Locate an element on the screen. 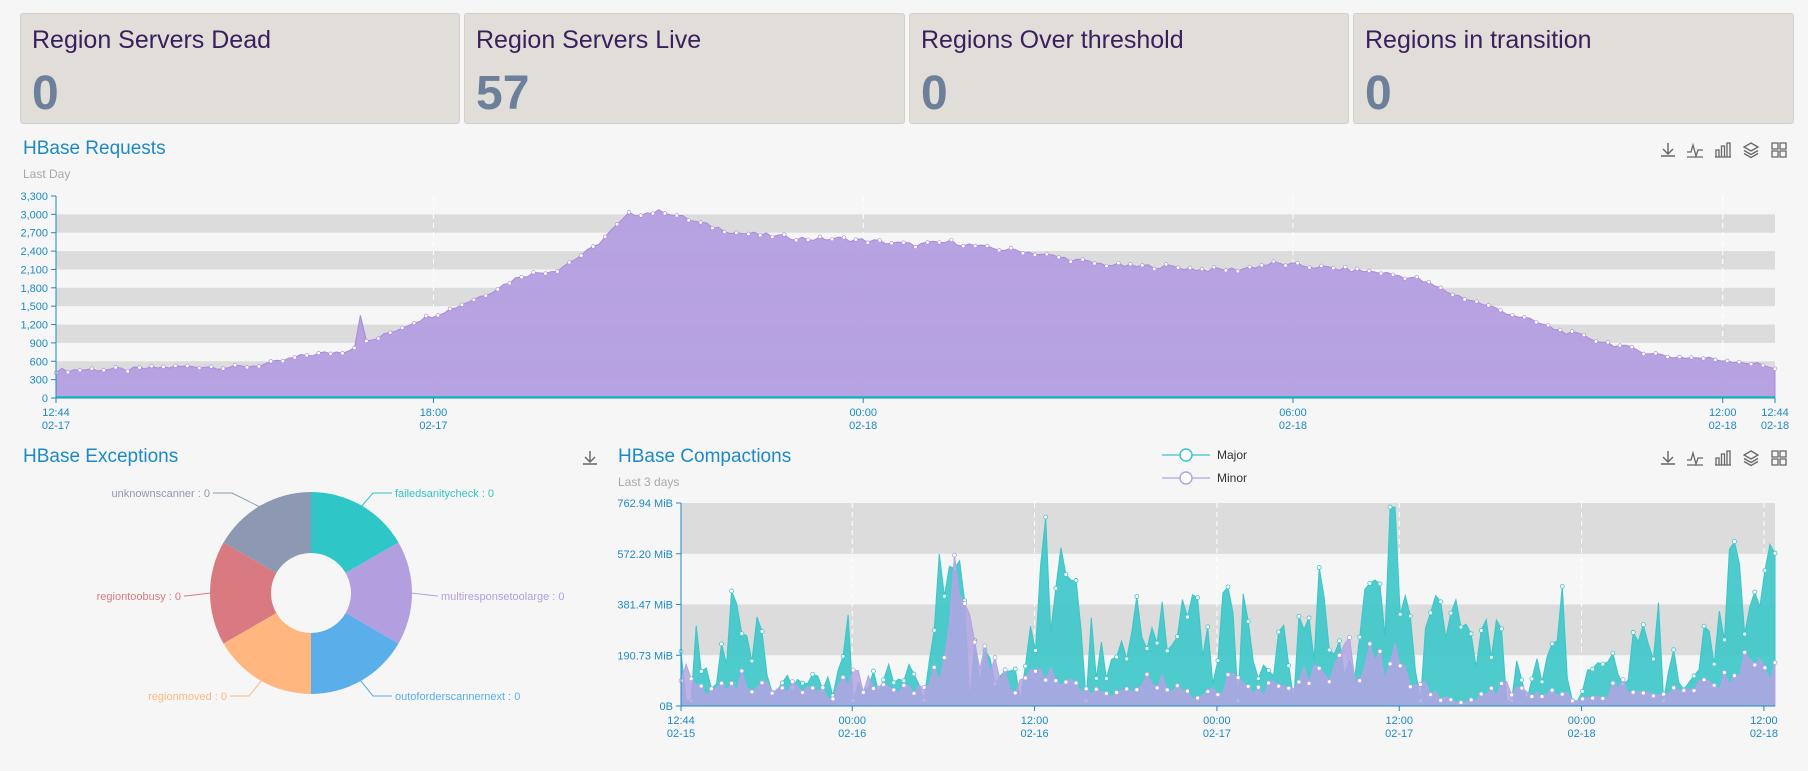  req-x-tick-date: 02-17 is located at coordinates (433, 426).